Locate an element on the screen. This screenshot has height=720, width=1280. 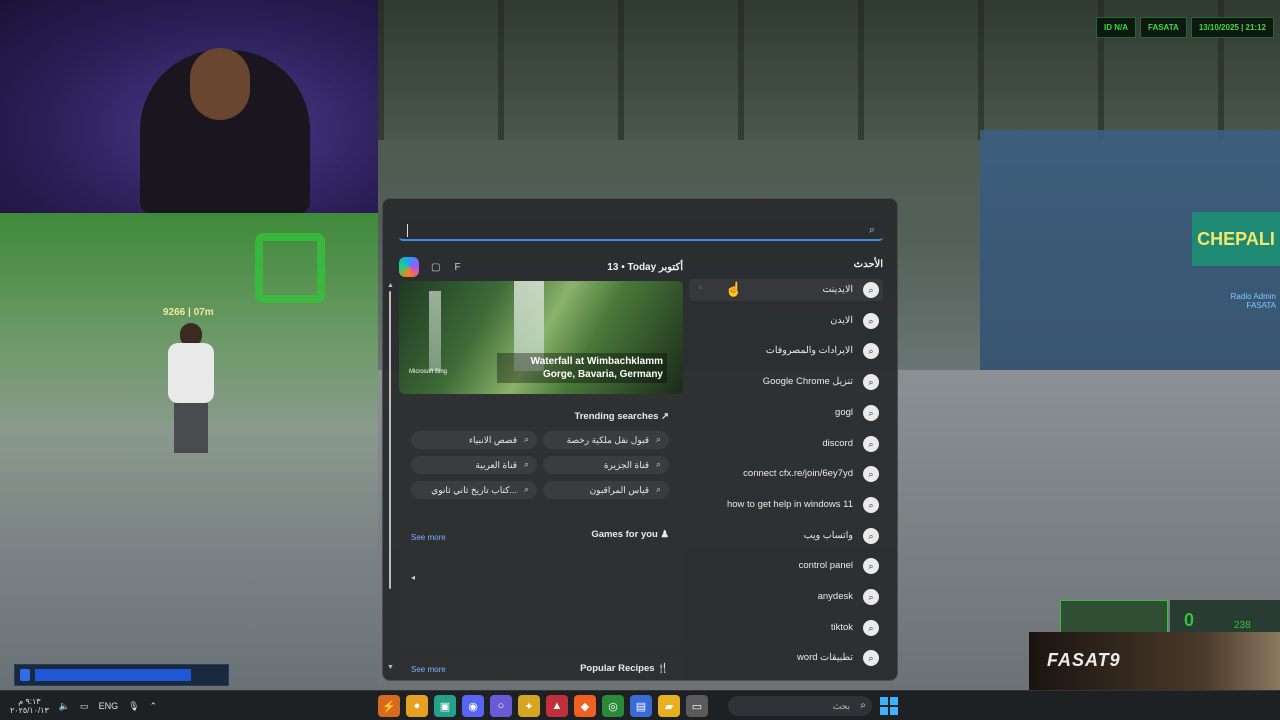
recent-search-item: discord ⌕ is located at coordinates (786, 444).